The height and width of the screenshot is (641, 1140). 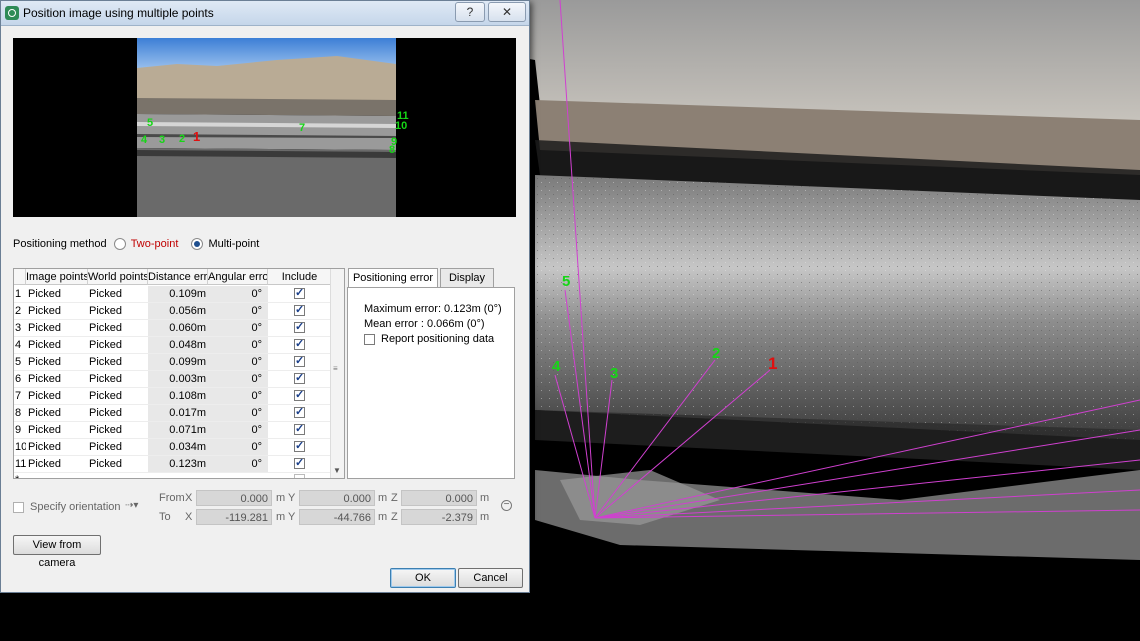 I want to click on mean-error-text: Mean error : 0.066m (0°), so click(x=424, y=324).